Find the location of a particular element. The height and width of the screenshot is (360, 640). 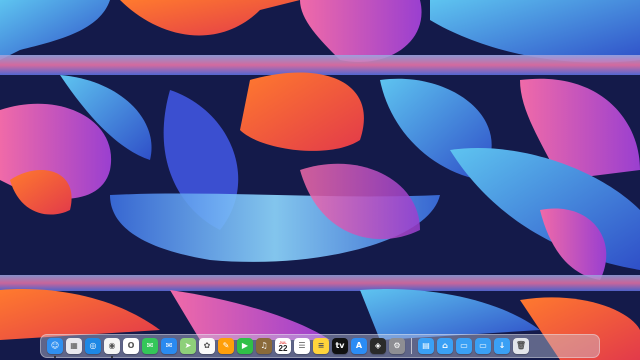

dock-item-reminders: ☰ is located at coordinates (302, 346).